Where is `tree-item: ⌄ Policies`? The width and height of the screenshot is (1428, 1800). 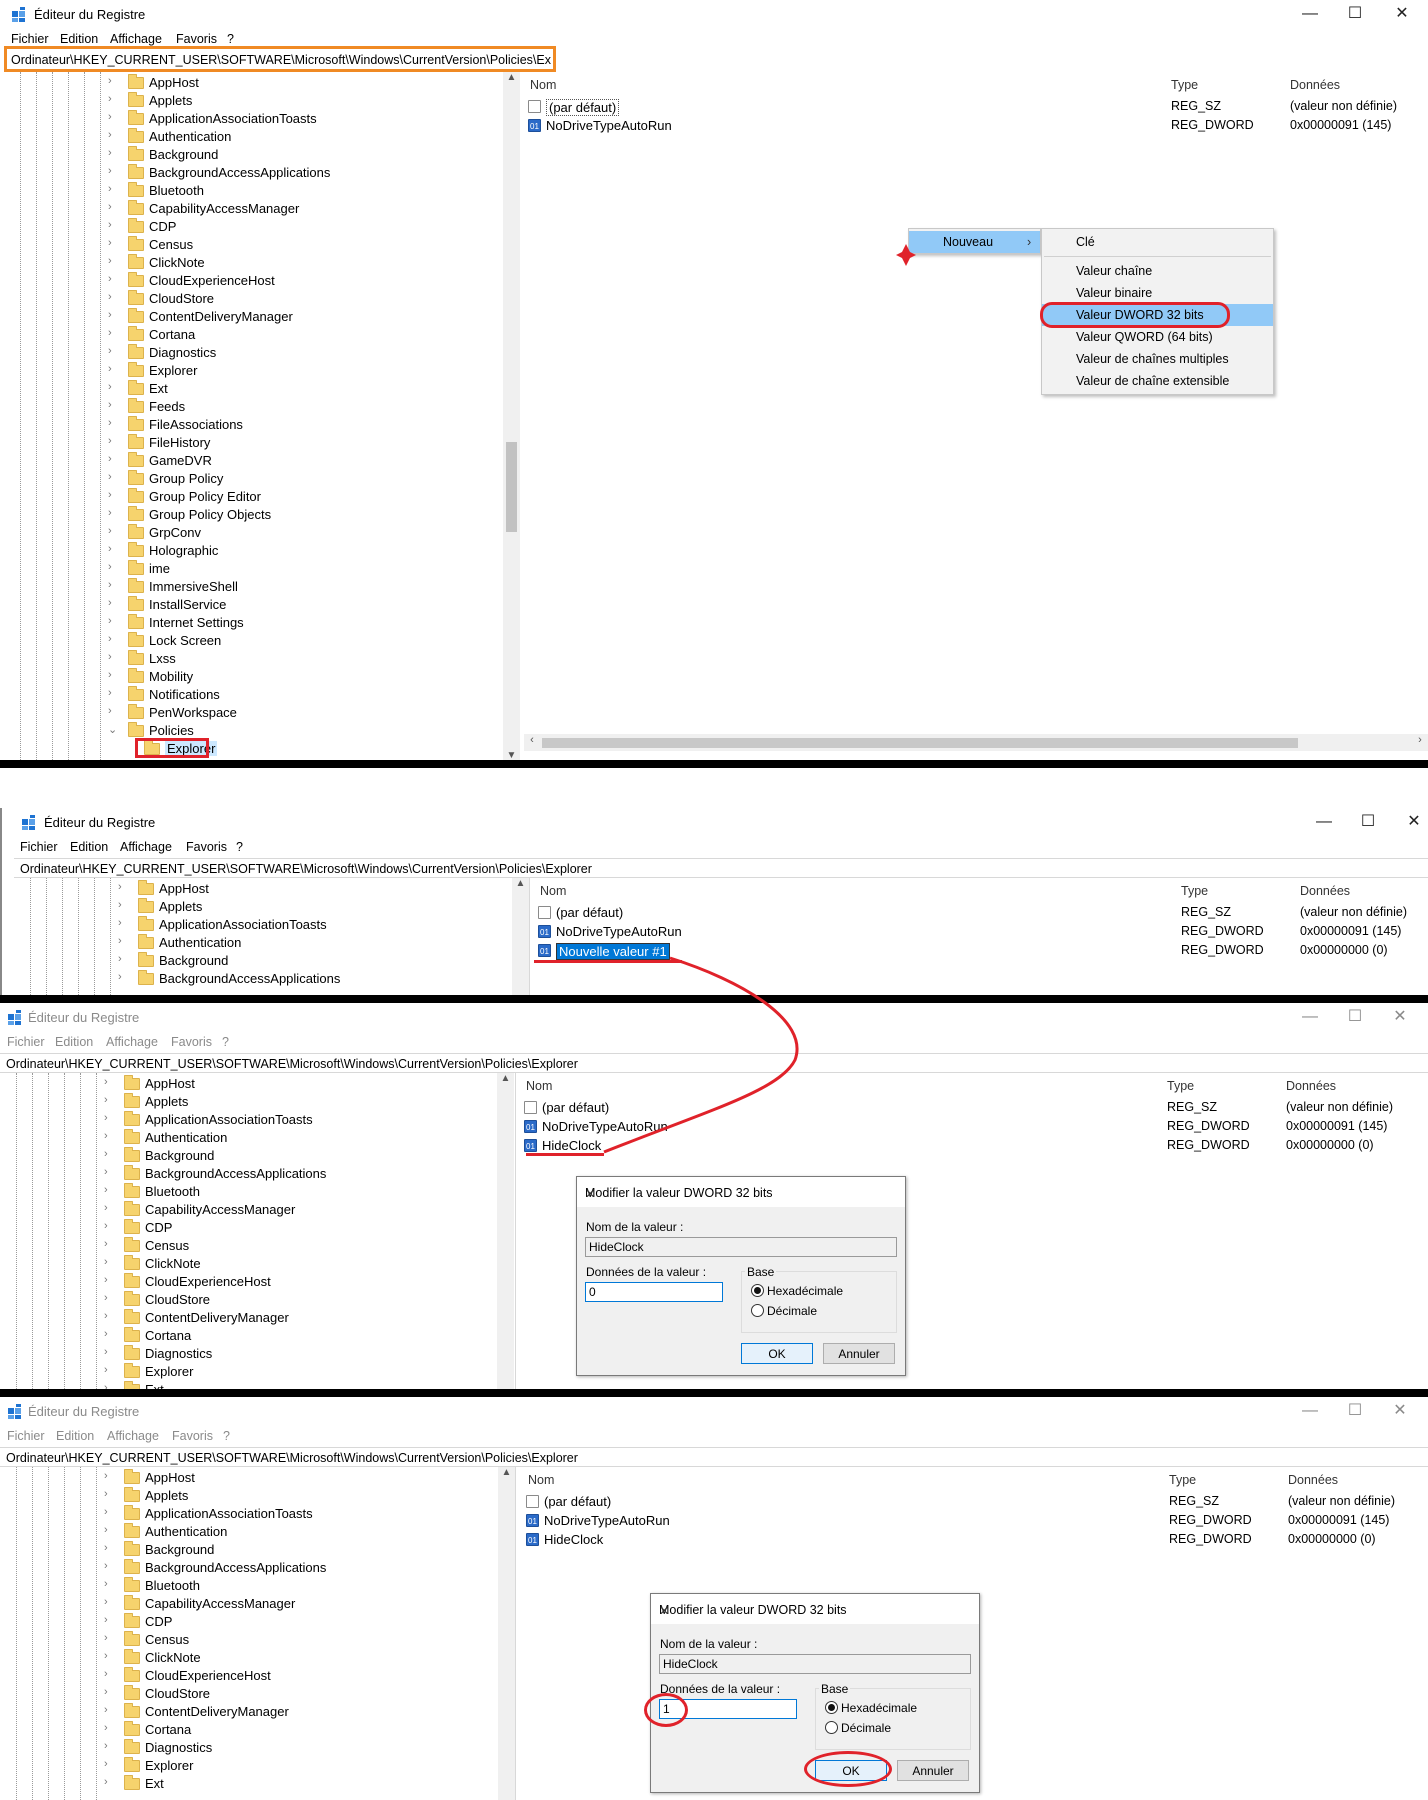
tree-item: ⌄ Policies is located at coordinates (308, 731).